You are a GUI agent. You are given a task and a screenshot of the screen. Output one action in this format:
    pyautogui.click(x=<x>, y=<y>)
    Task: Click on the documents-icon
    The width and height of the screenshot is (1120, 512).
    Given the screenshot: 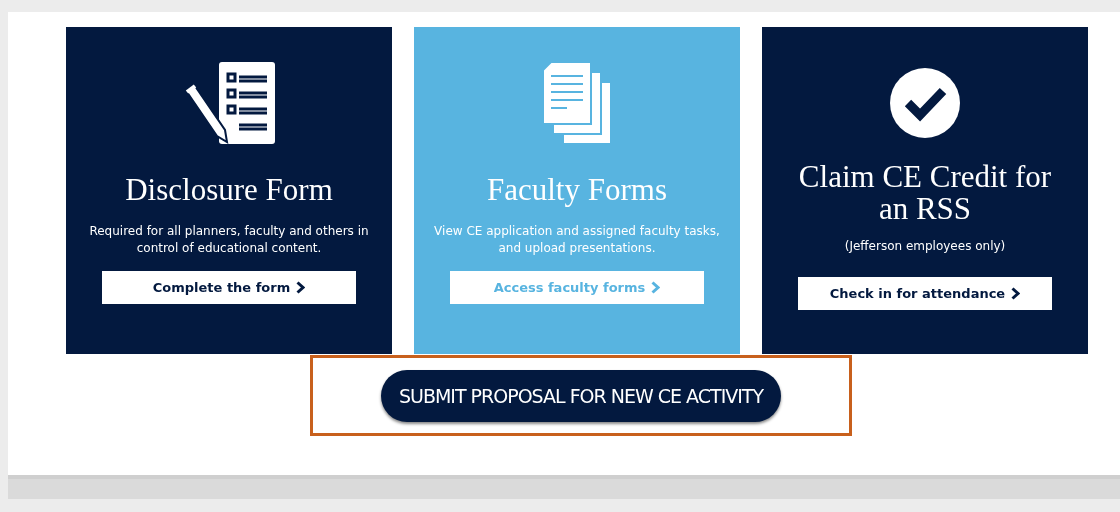 What is the action you would take?
    pyautogui.click(x=577, y=103)
    